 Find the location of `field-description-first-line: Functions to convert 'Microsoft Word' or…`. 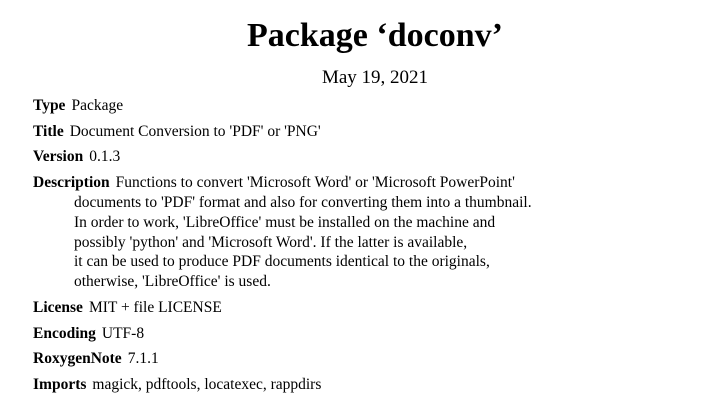

field-description-first-line: Functions to convert 'Microsoft Word' or… is located at coordinates (315, 182).